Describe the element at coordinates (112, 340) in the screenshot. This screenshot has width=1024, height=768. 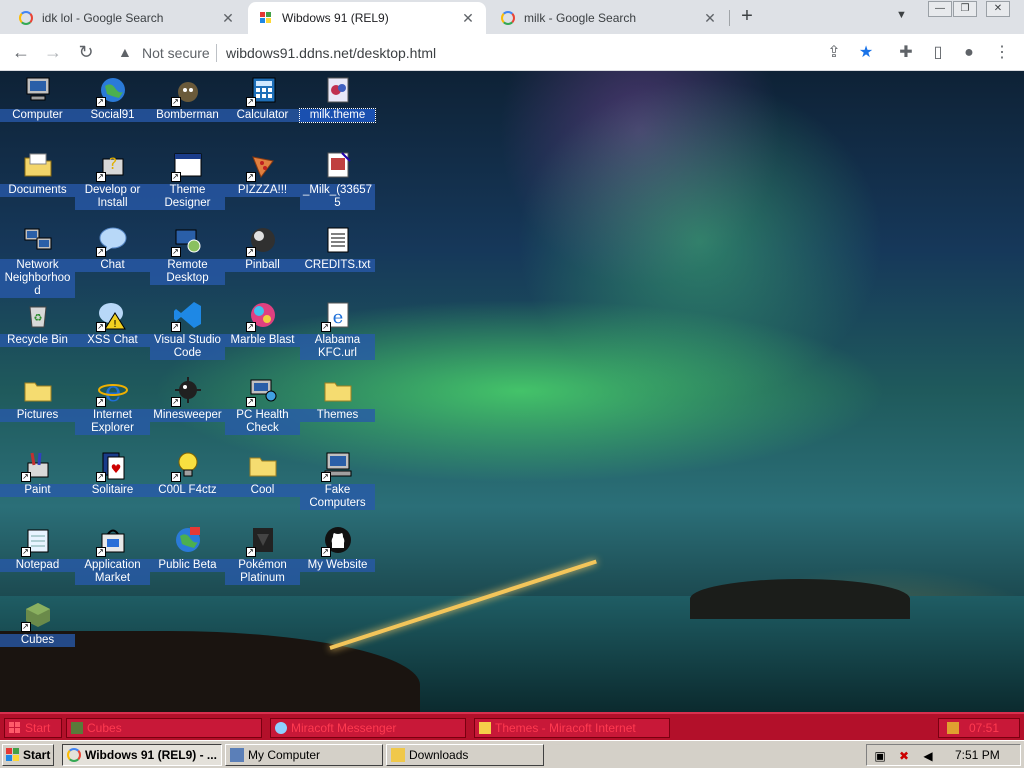
I see `desktop-icon-label: XSS Chat` at that location.